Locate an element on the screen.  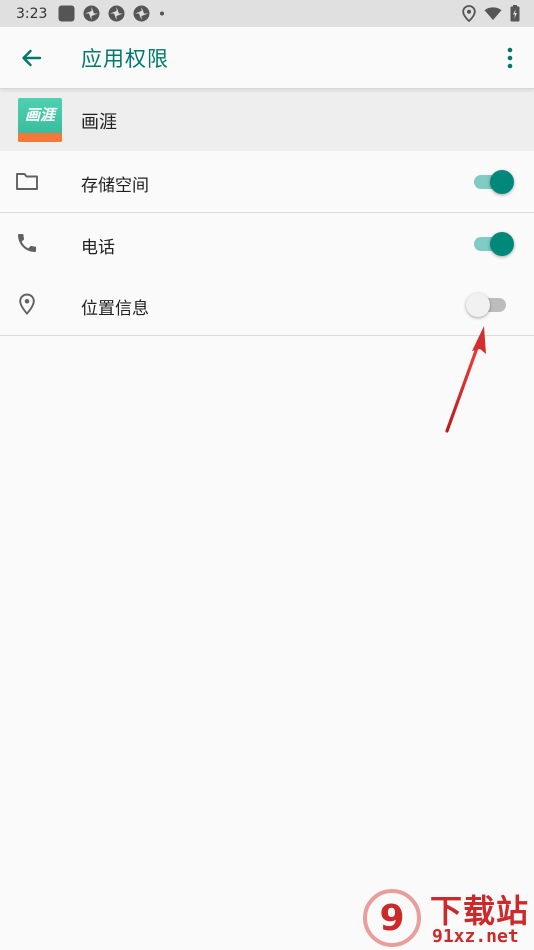
storage-toggle is located at coordinates (490, 182).